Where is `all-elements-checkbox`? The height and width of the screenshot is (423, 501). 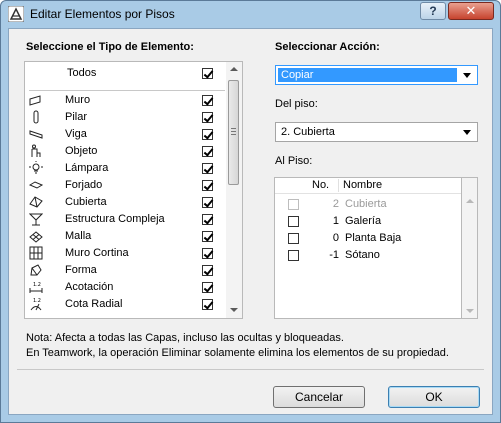 all-elements-checkbox is located at coordinates (207, 73).